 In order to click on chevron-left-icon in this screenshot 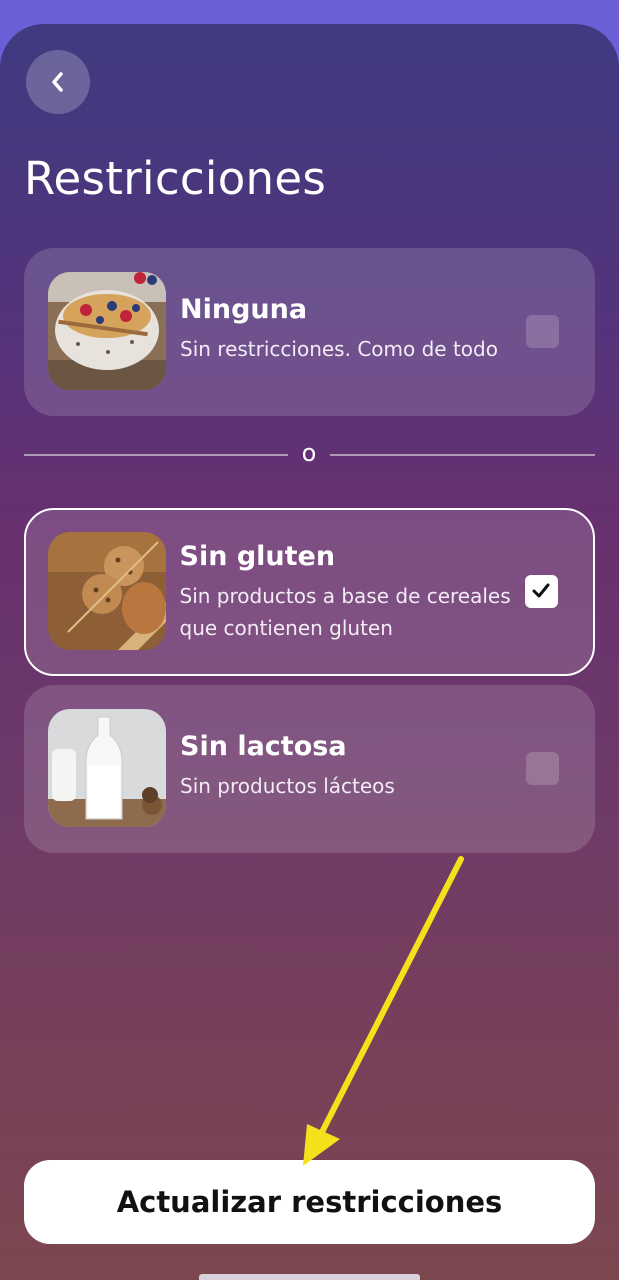, I will do `click(57, 82)`.